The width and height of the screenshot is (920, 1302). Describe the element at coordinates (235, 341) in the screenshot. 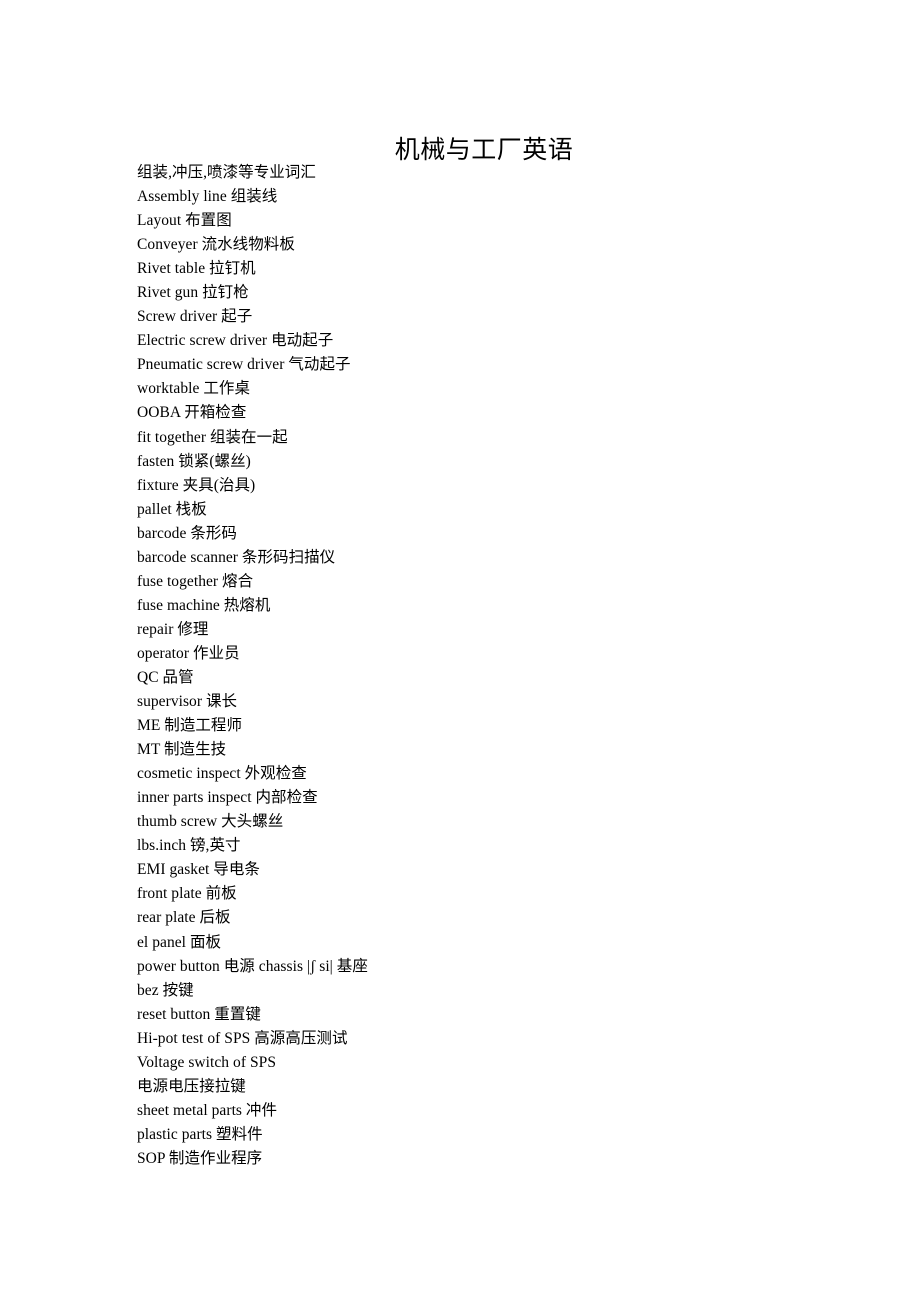

I see `vocab-line: Electric screw driver 电动起子` at that location.